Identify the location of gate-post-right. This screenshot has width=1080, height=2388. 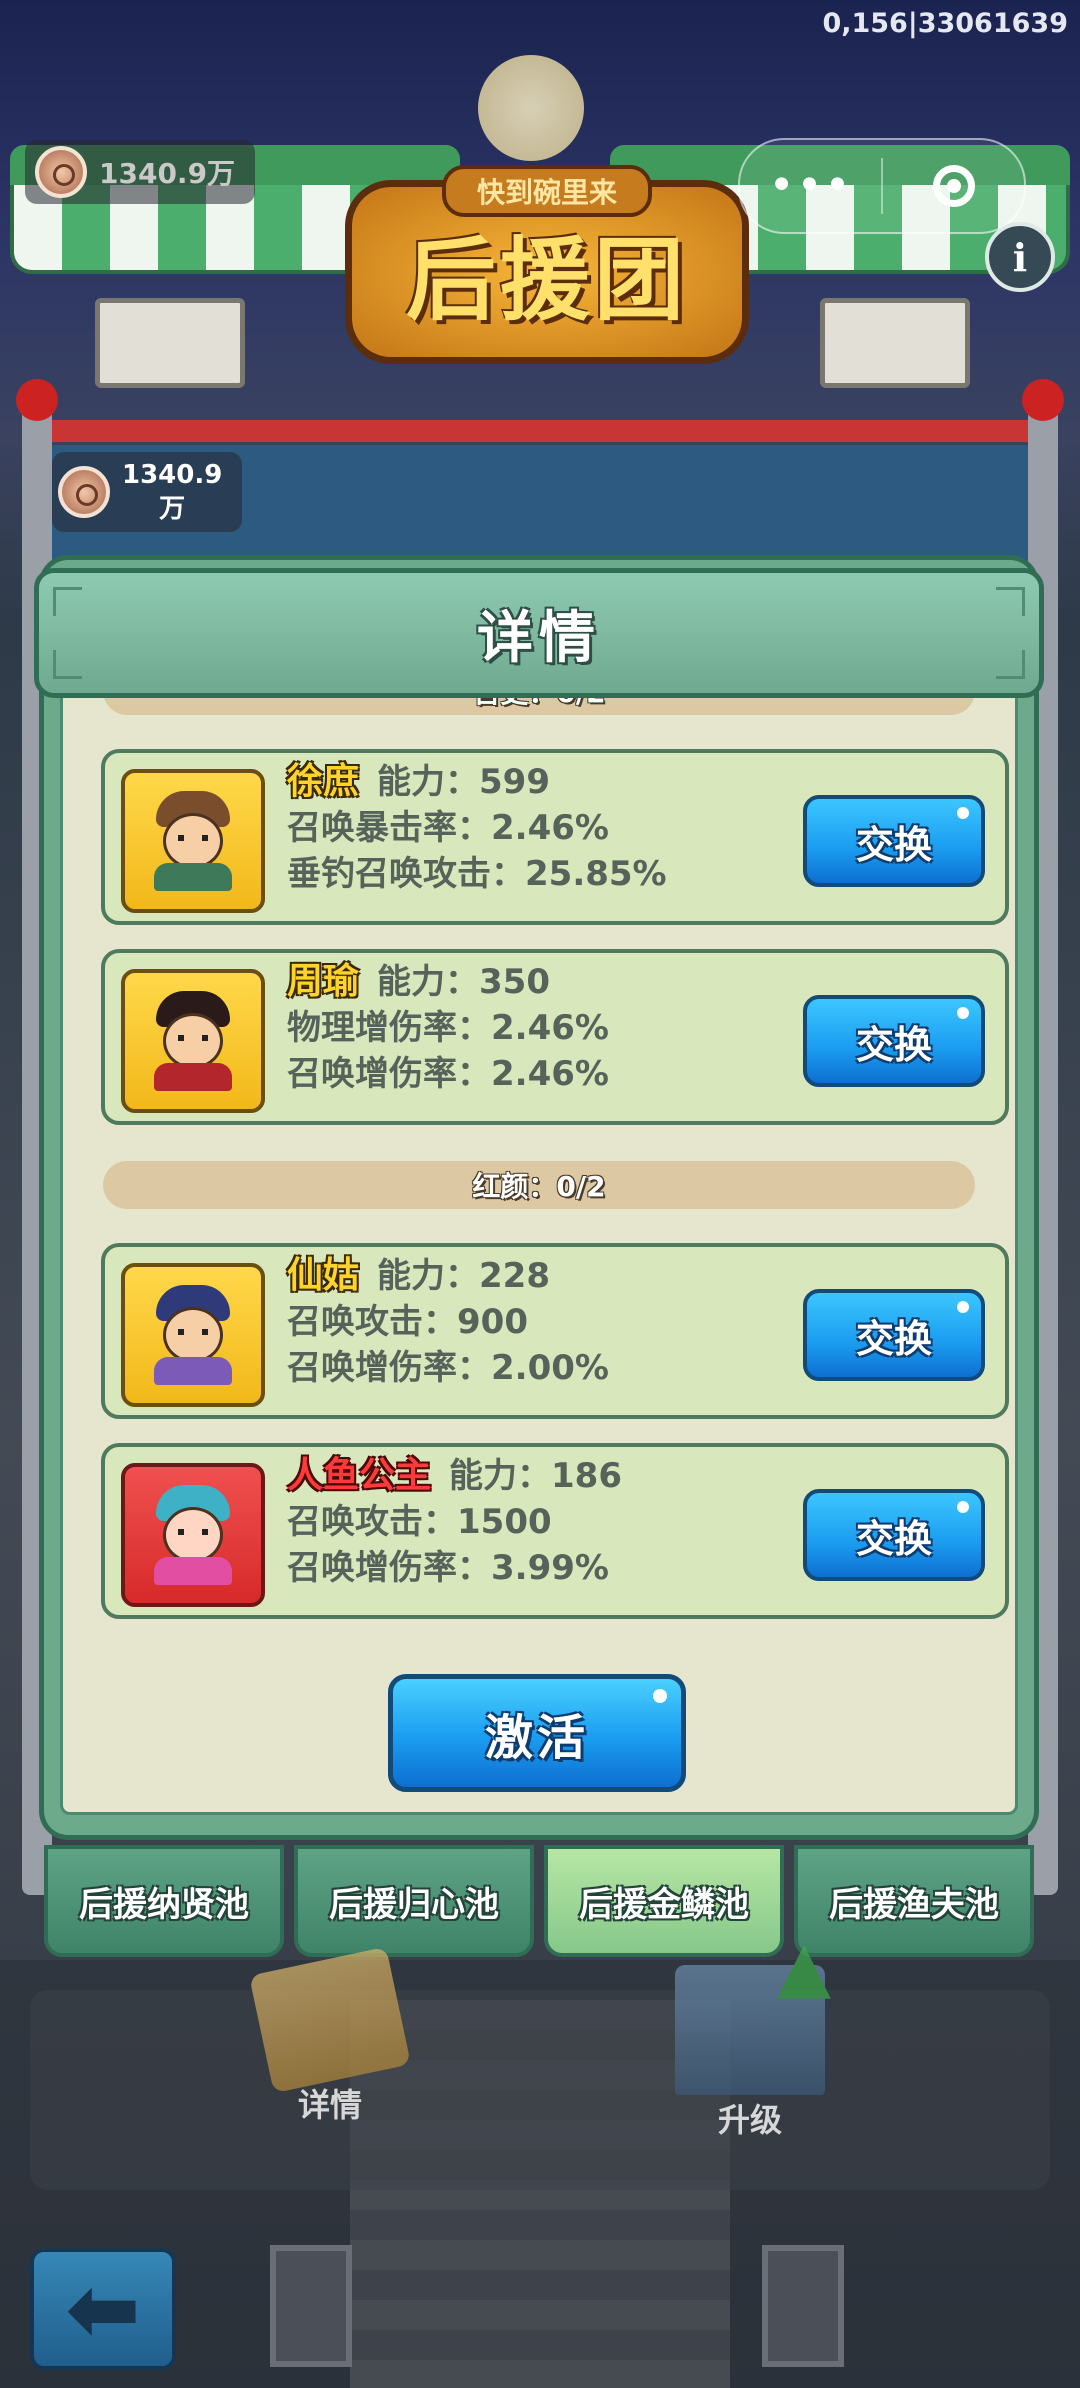
(803, 2306).